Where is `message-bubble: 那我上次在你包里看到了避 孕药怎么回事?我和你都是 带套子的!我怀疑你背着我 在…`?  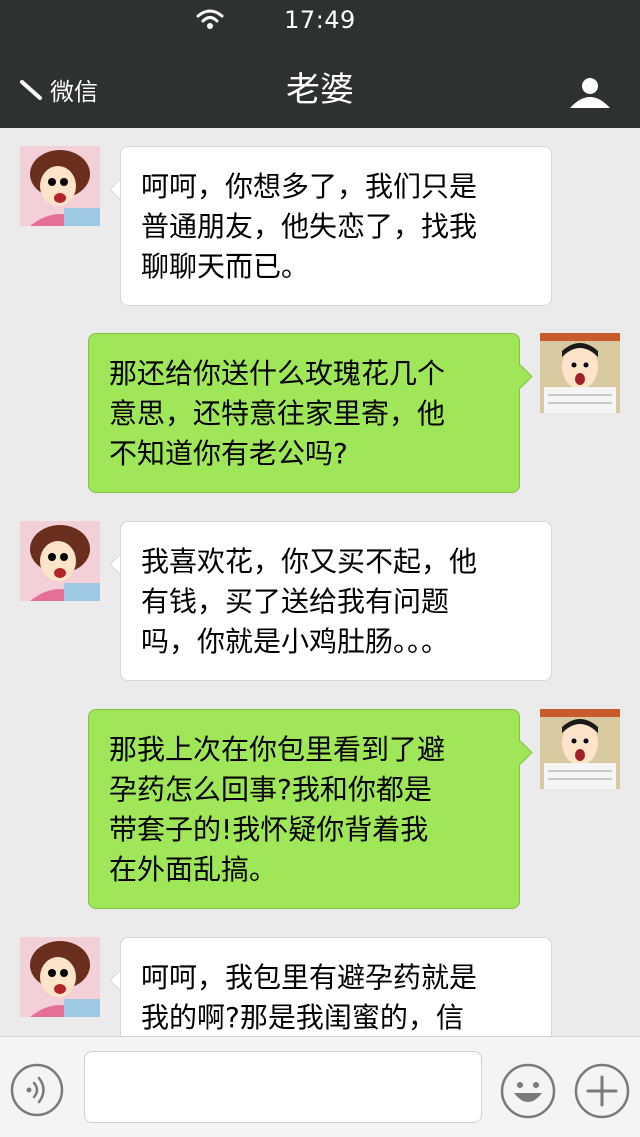
message-bubble: 那我上次在你包里看到了避 孕药怎么回事?我和你都是 带套子的!我怀疑你背着我 在… is located at coordinates (304, 809).